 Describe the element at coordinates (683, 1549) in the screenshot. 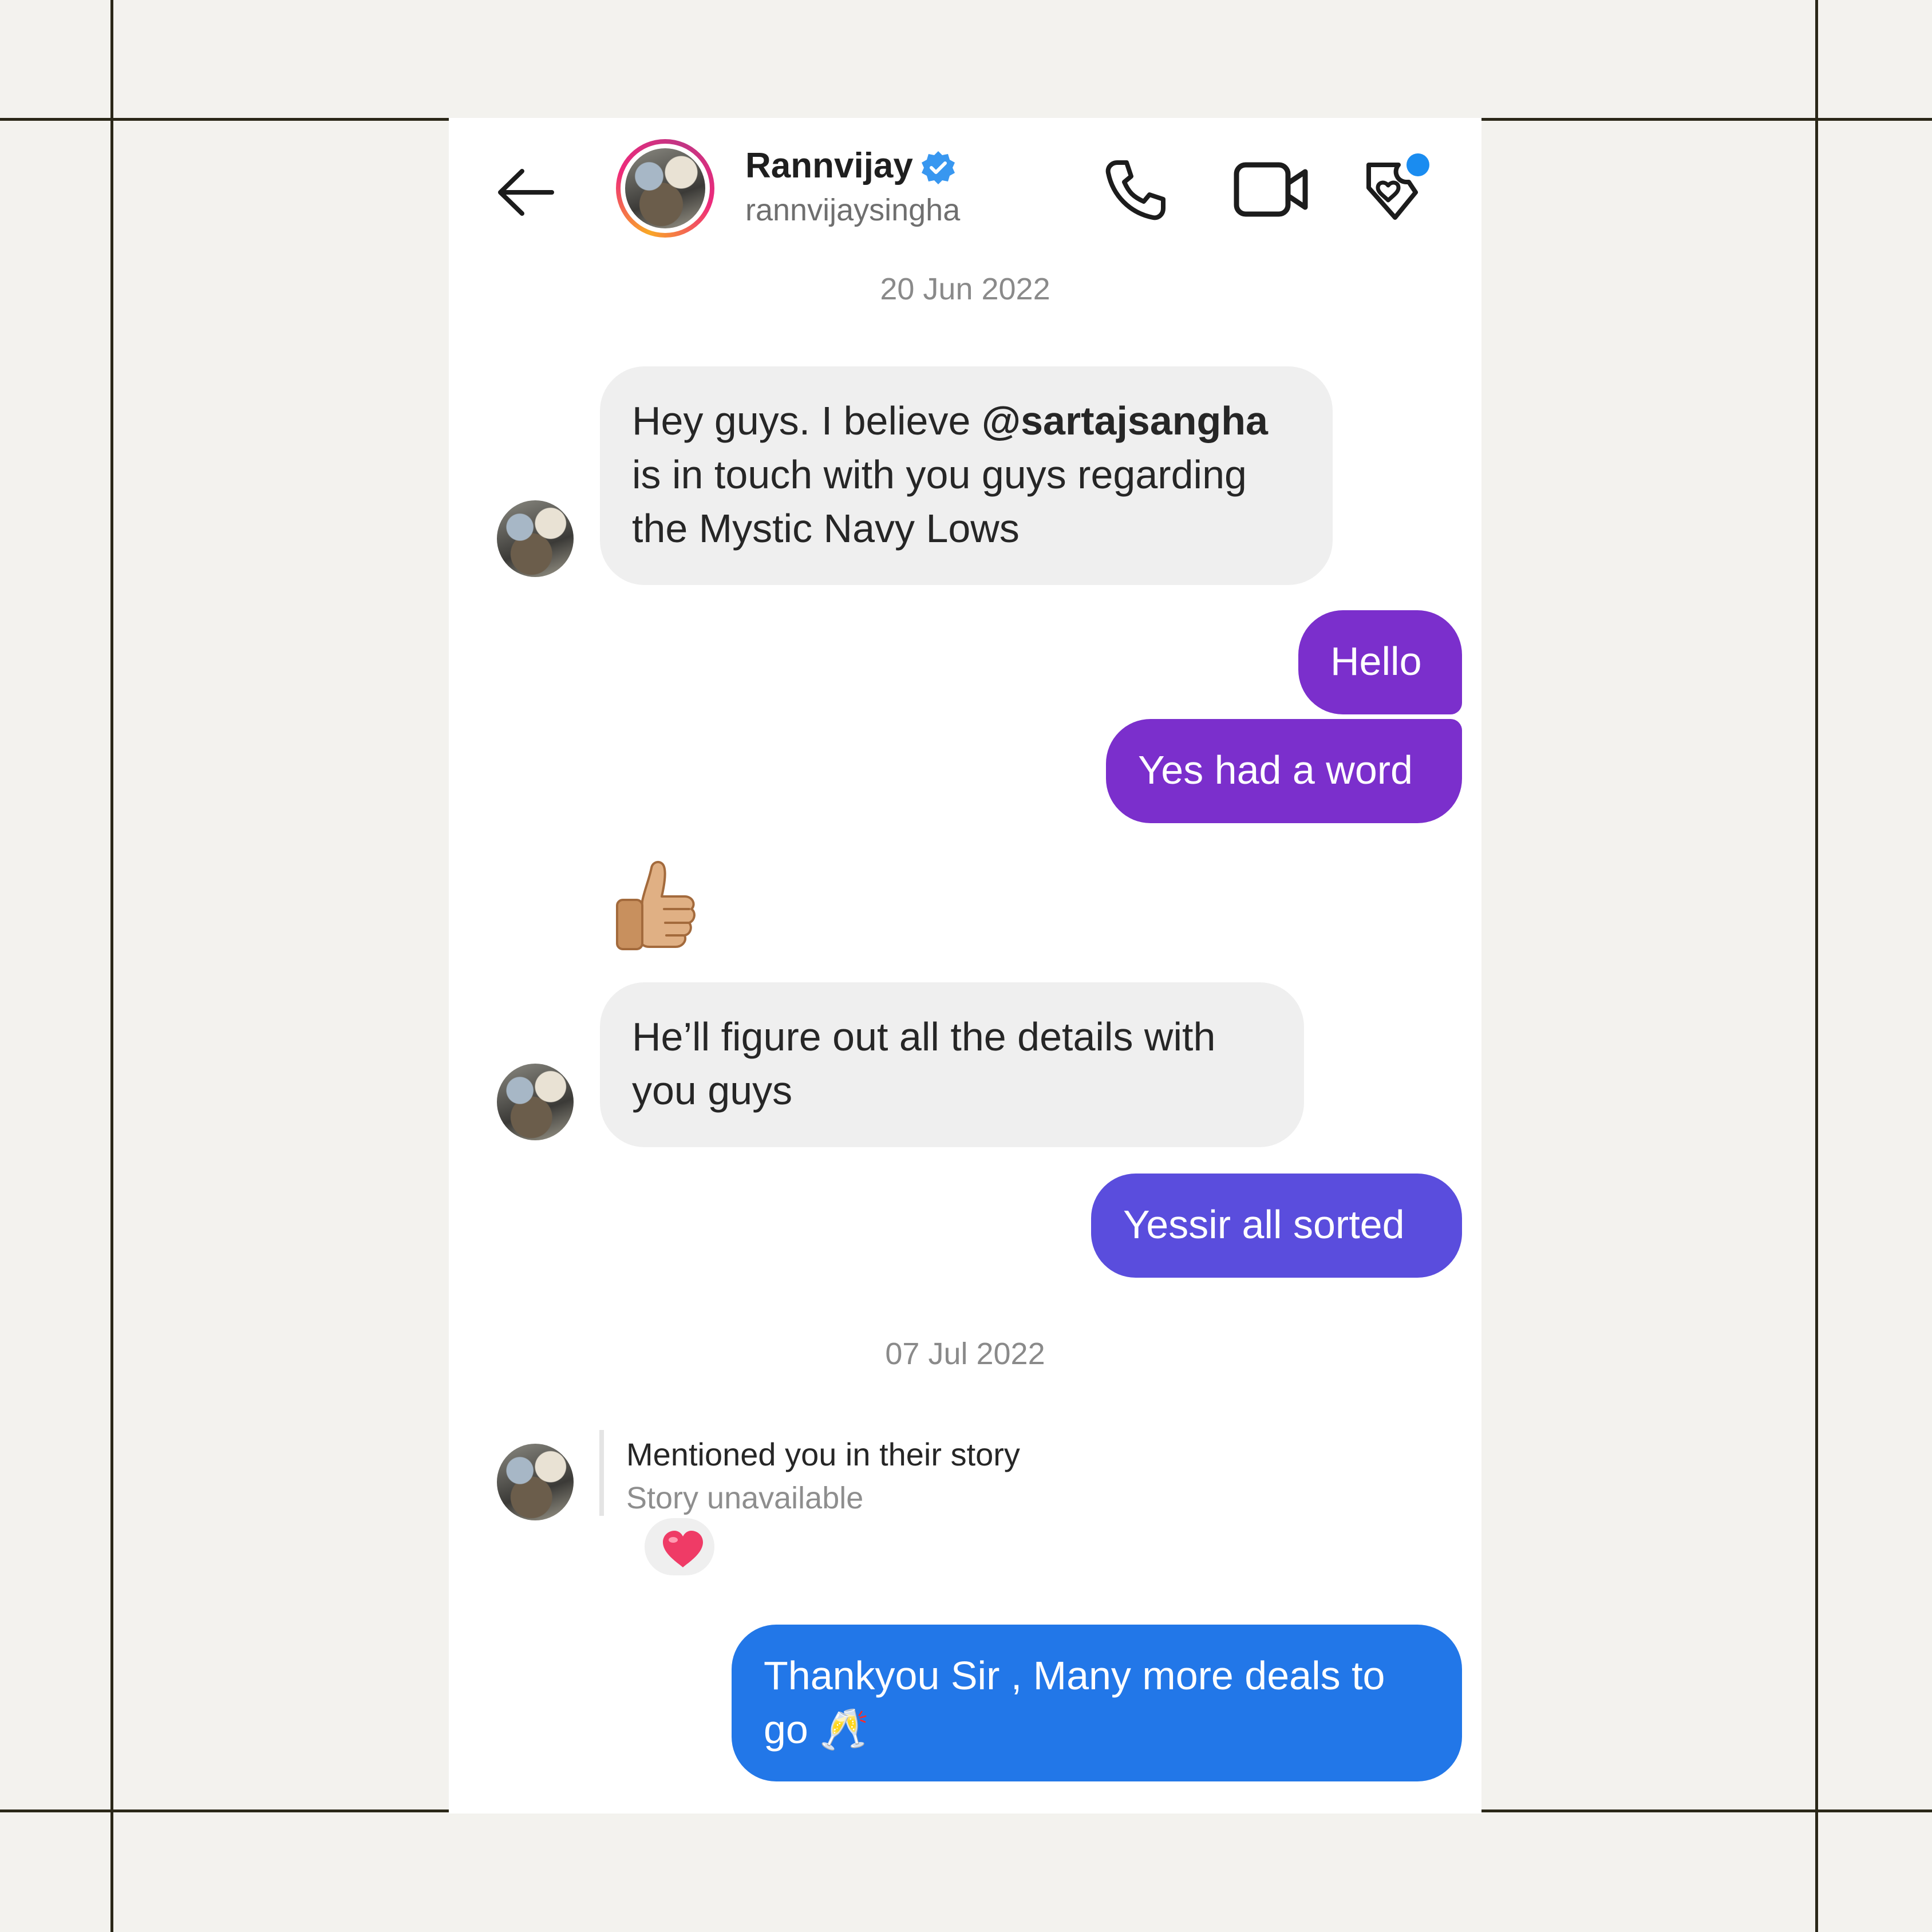

I see `heart-reaction-icon` at that location.